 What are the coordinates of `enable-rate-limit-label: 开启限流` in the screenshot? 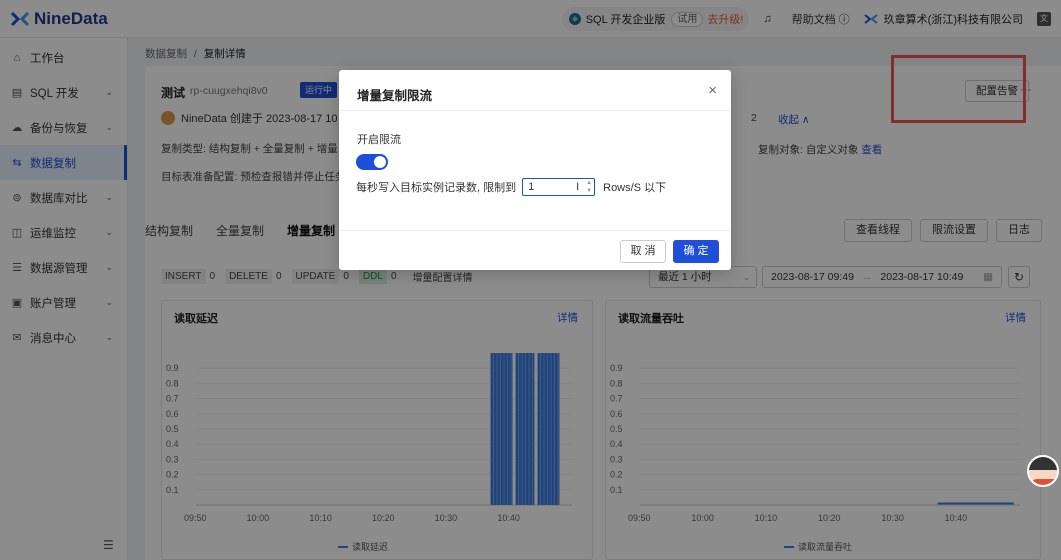 It's located at (379, 140).